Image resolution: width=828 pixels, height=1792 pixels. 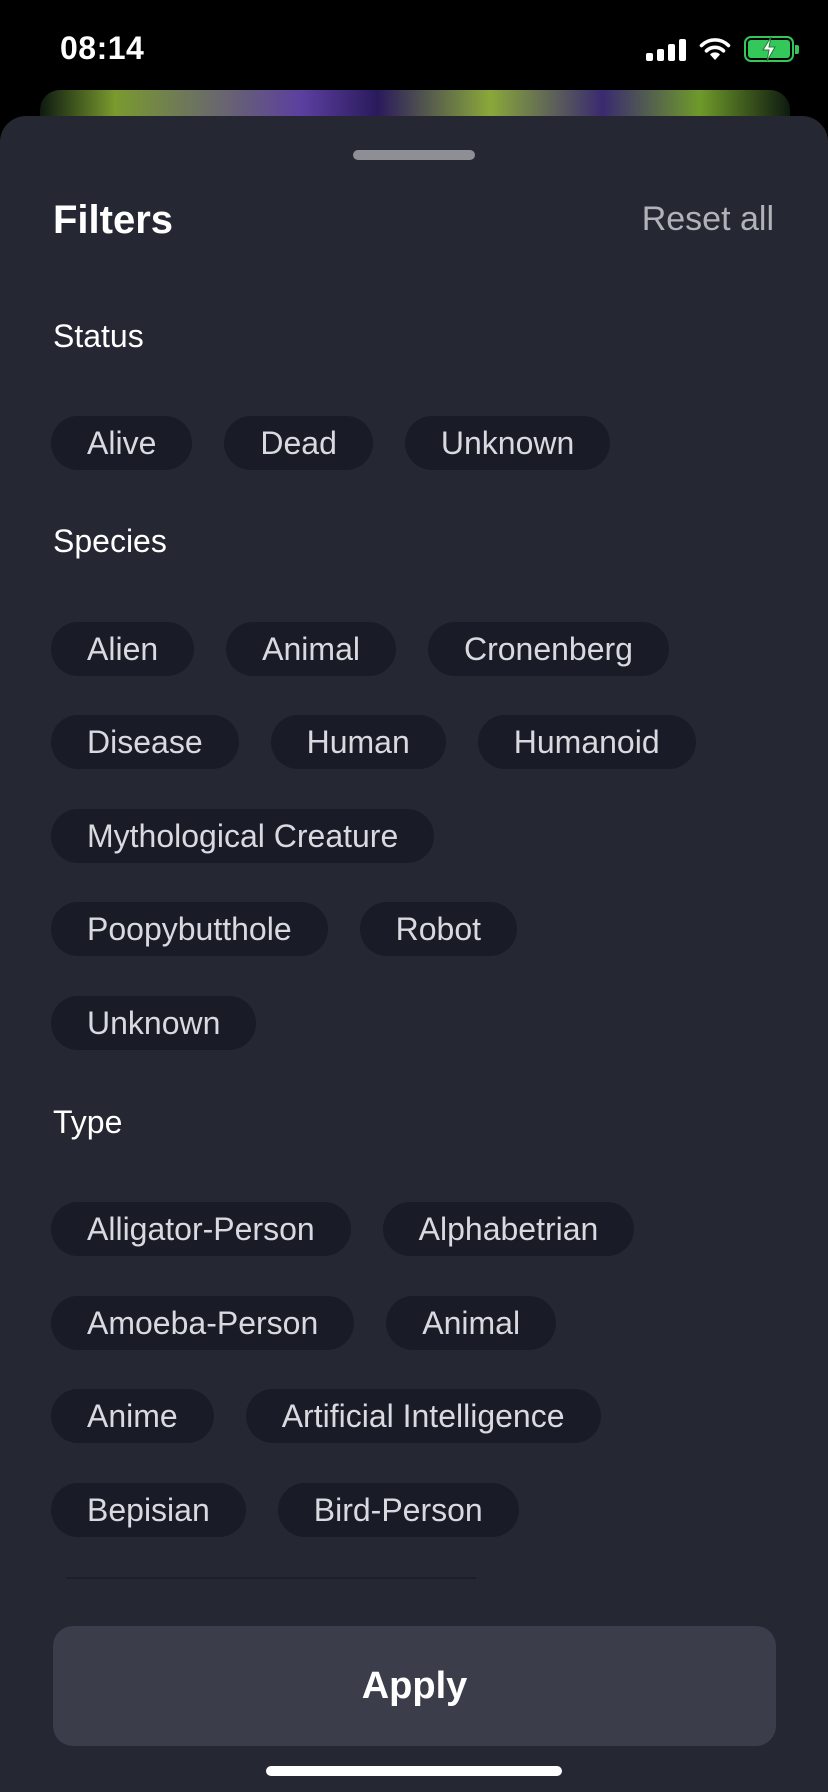 I want to click on status-bar: 08:14, so click(x=414, y=50).